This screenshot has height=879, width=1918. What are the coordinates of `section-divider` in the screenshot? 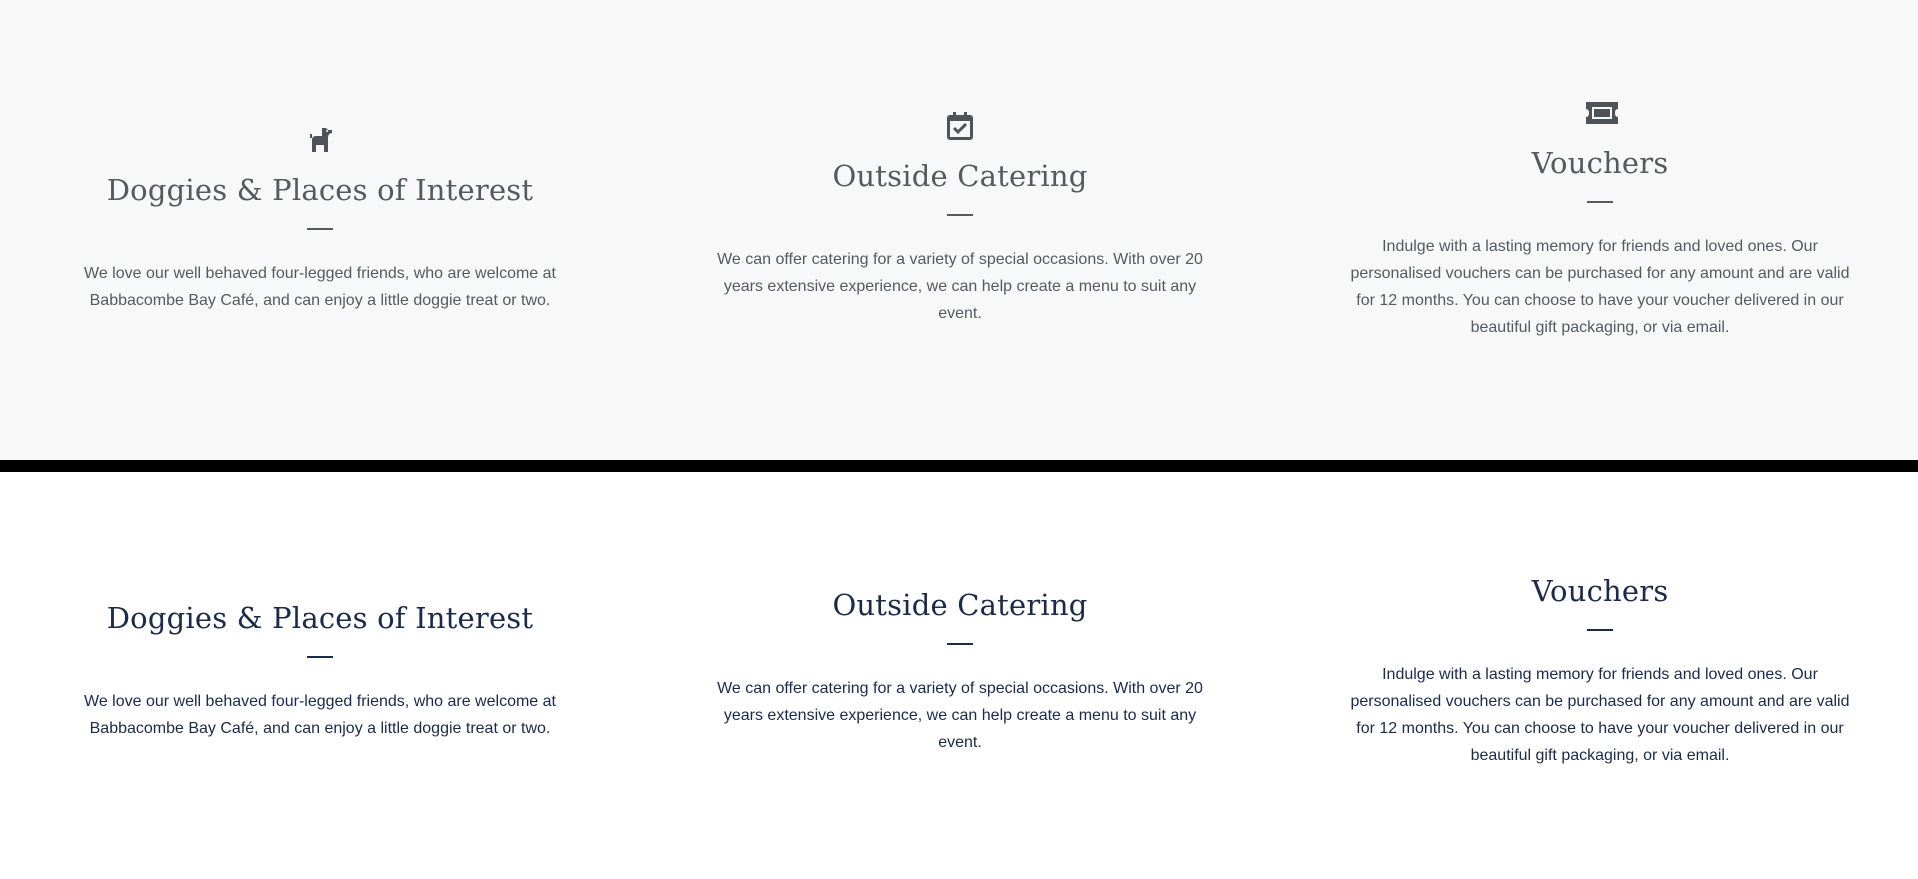 It's located at (959, 466).